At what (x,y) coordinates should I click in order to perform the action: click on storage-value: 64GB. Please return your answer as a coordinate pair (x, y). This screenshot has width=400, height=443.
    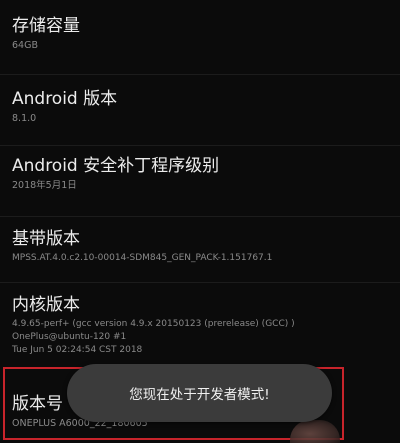
    Looking at the image, I should click on (25, 45).